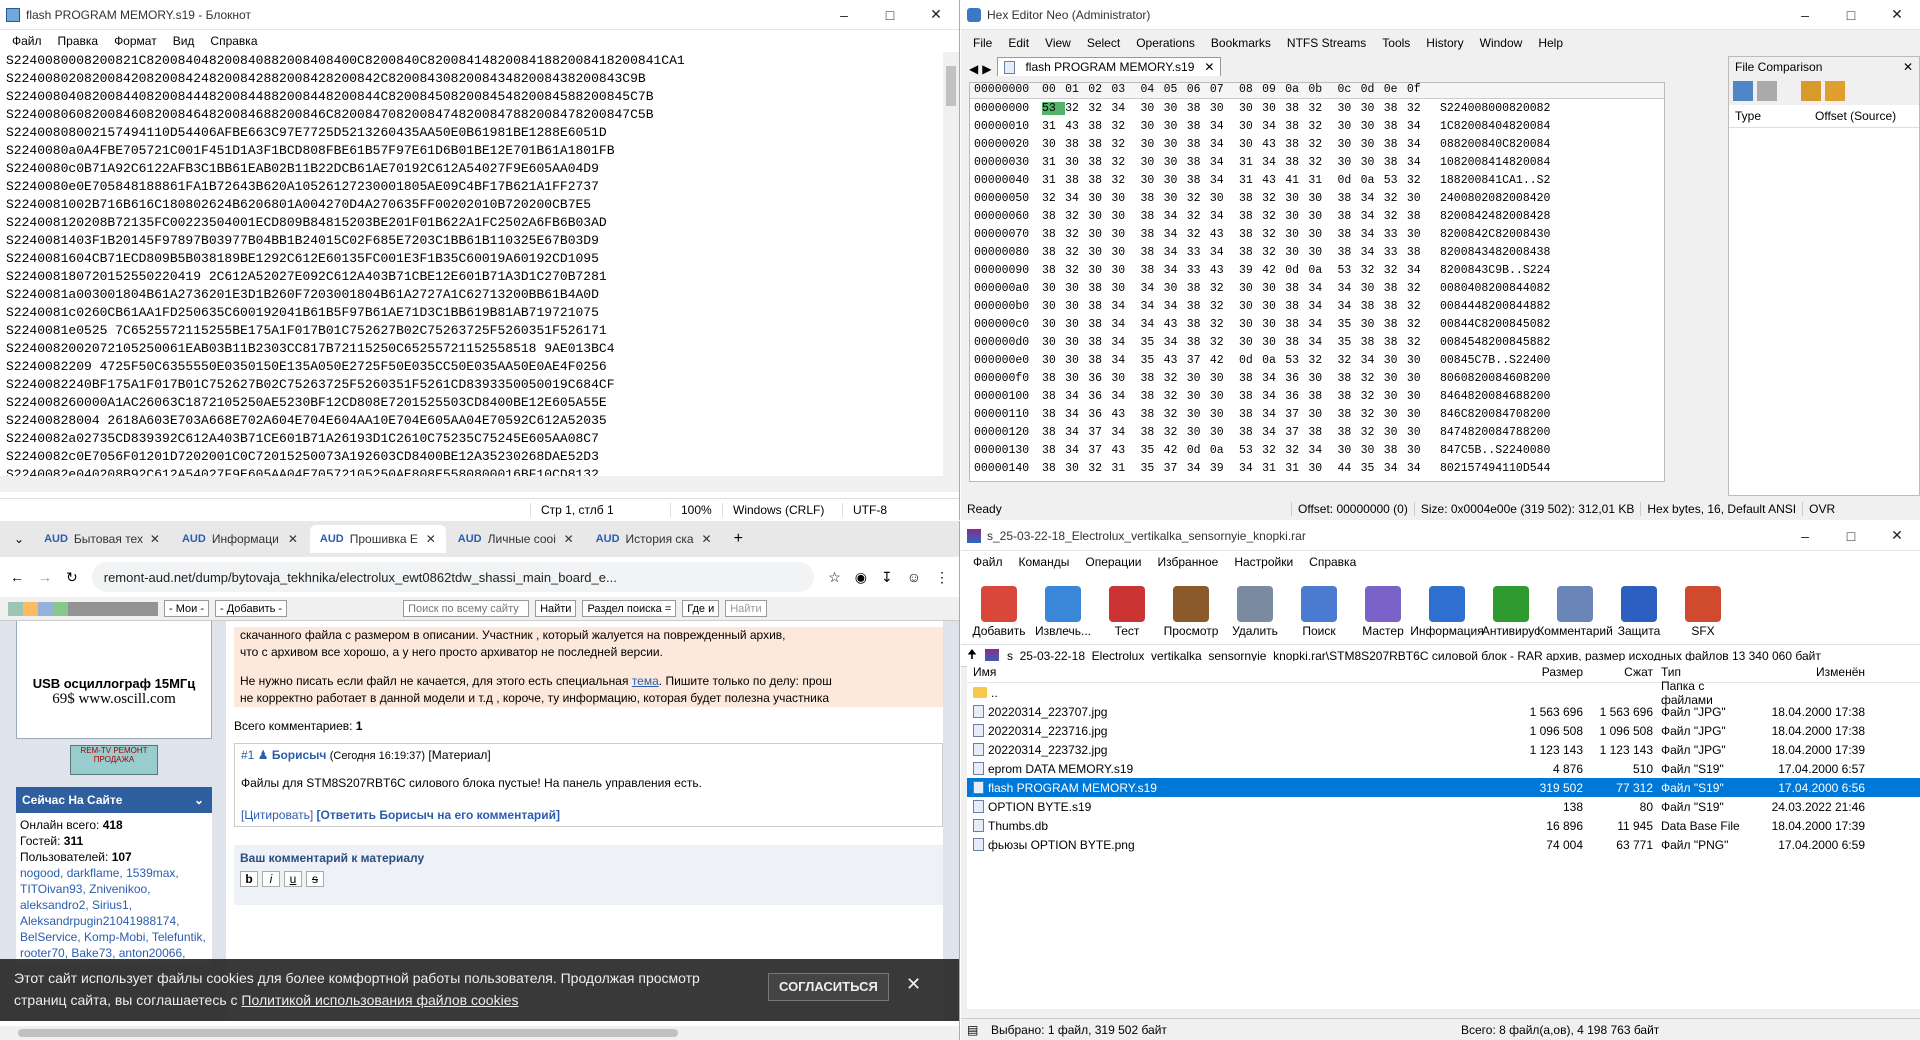  Describe the element at coordinates (271, 879) in the screenshot. I see `italic-icon: i` at that location.